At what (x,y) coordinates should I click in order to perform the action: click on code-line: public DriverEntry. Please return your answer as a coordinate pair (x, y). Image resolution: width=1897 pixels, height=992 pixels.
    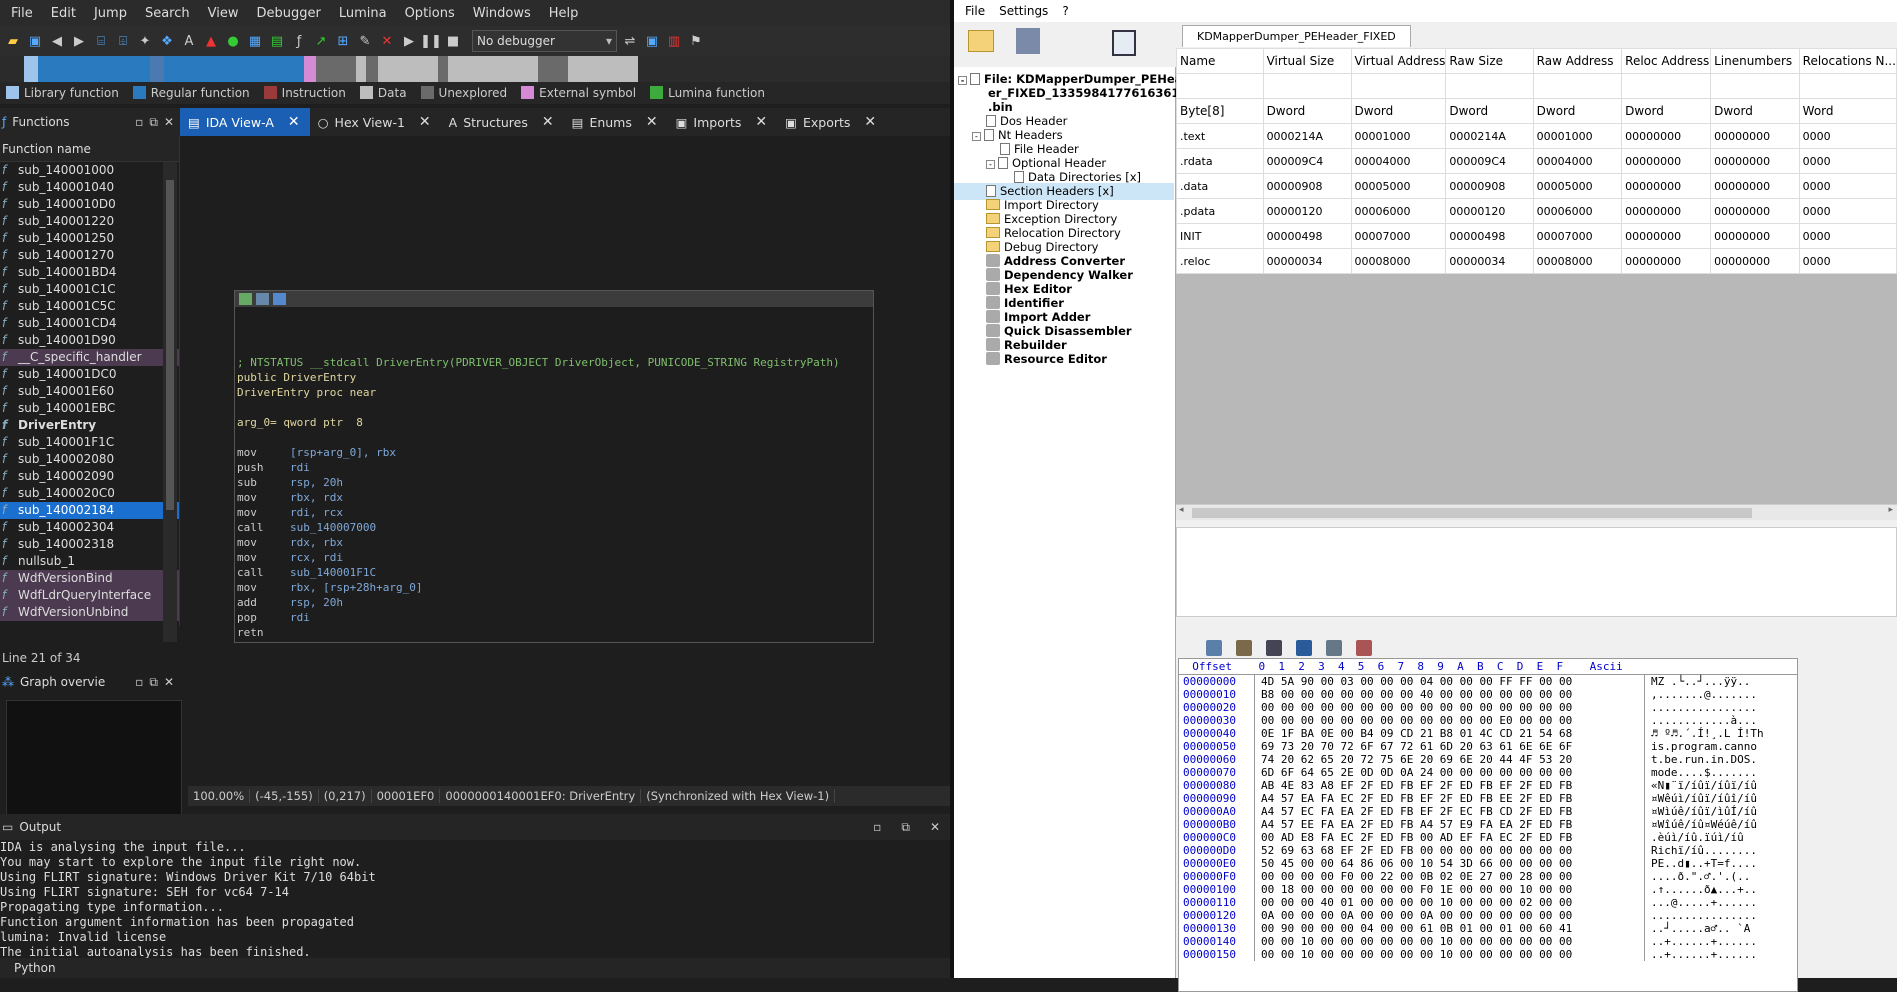
    Looking at the image, I should click on (555, 377).